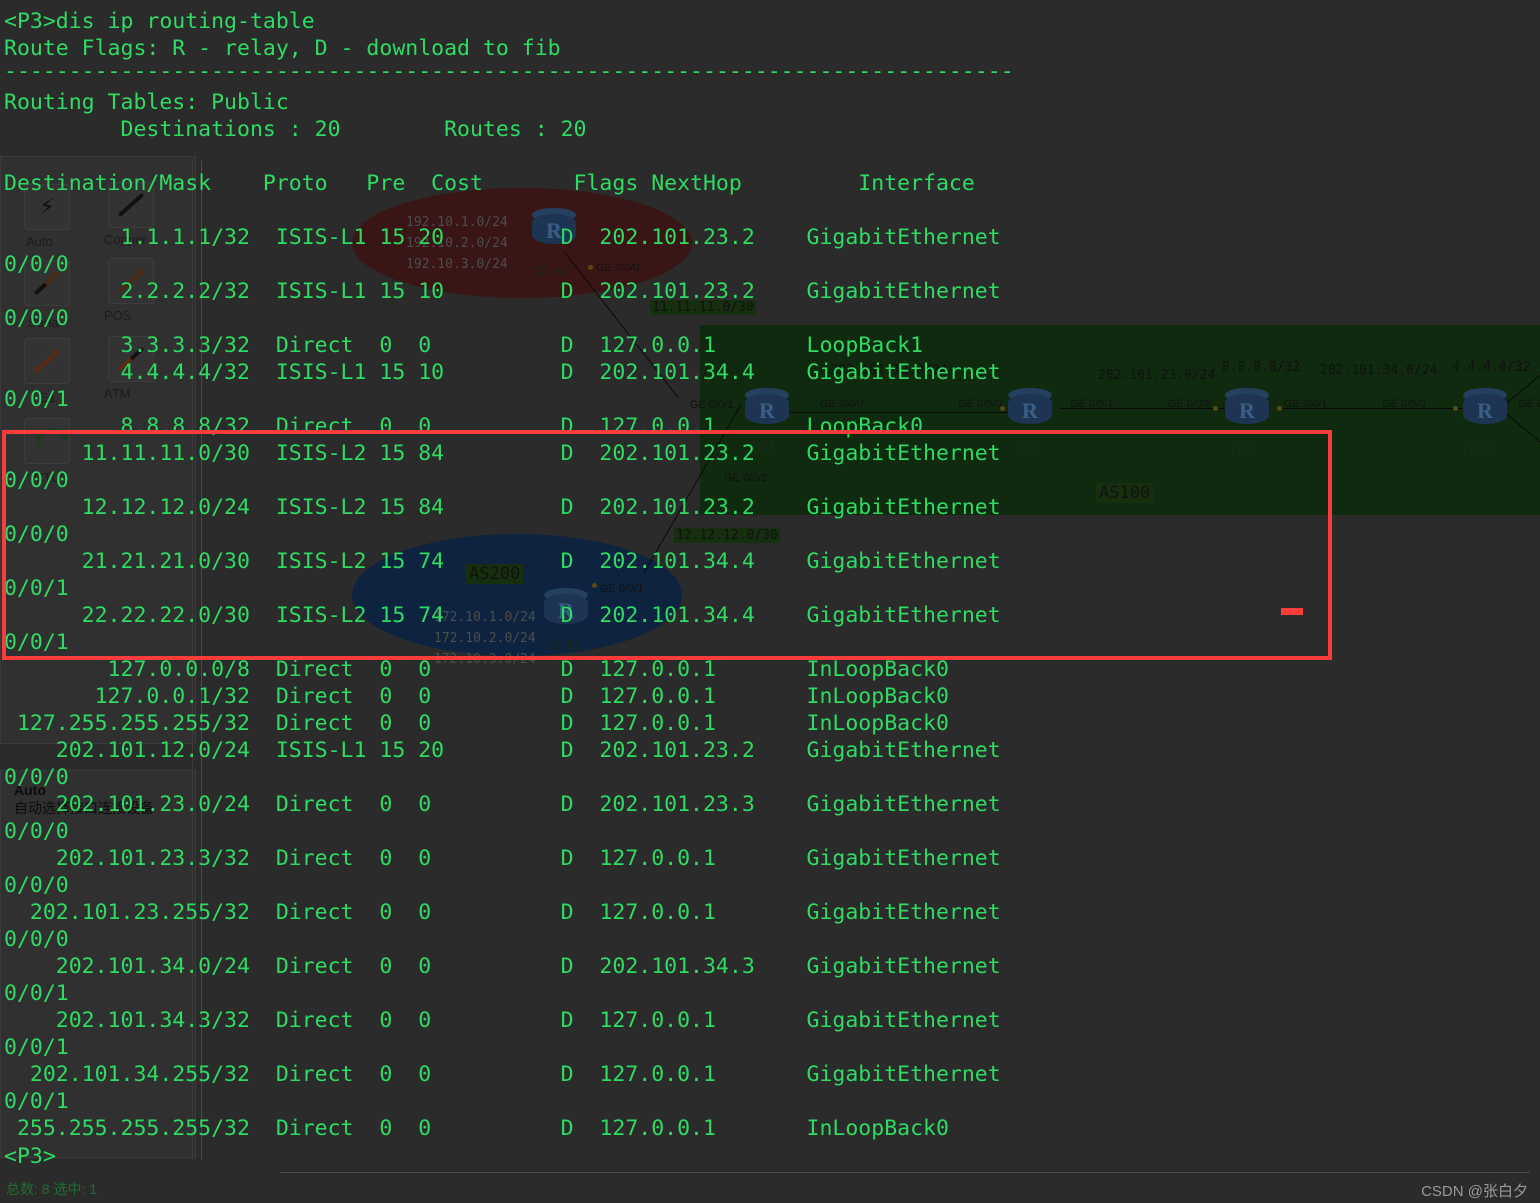 This screenshot has width=1540, height=1203. I want to click on cable-icon-copper, so click(131, 205).